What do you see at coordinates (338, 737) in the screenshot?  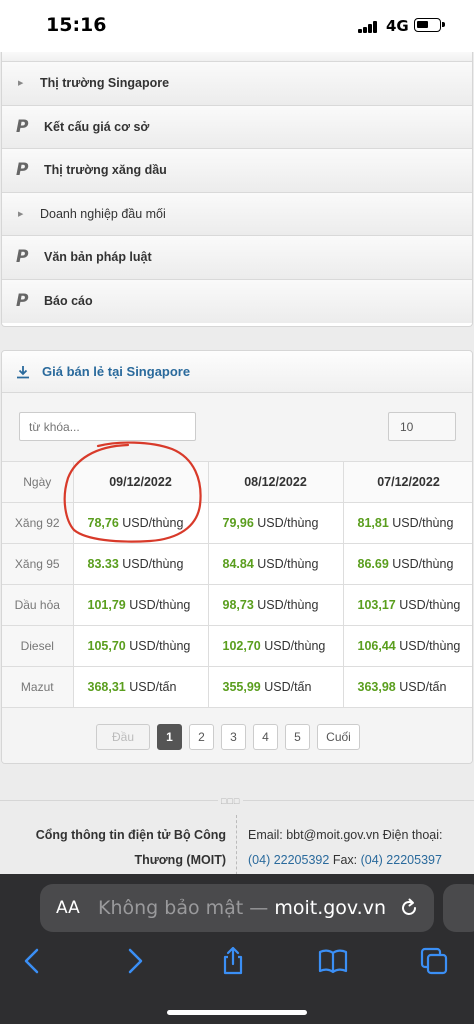 I see `last-page-button: Cuối` at bounding box center [338, 737].